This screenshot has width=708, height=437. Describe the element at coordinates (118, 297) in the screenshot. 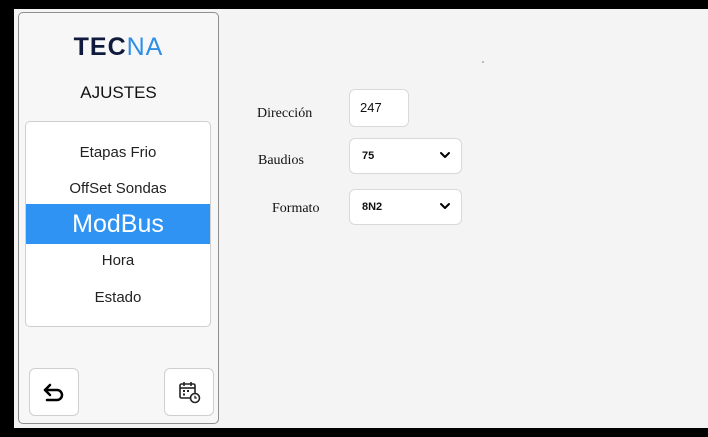

I see `menu-item-estado: Estado` at that location.